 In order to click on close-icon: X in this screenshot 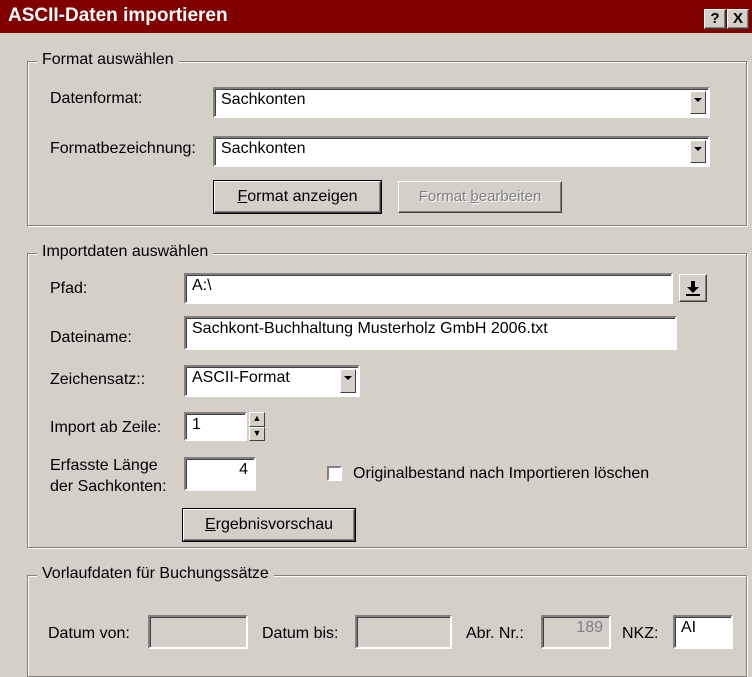, I will do `click(737, 18)`.